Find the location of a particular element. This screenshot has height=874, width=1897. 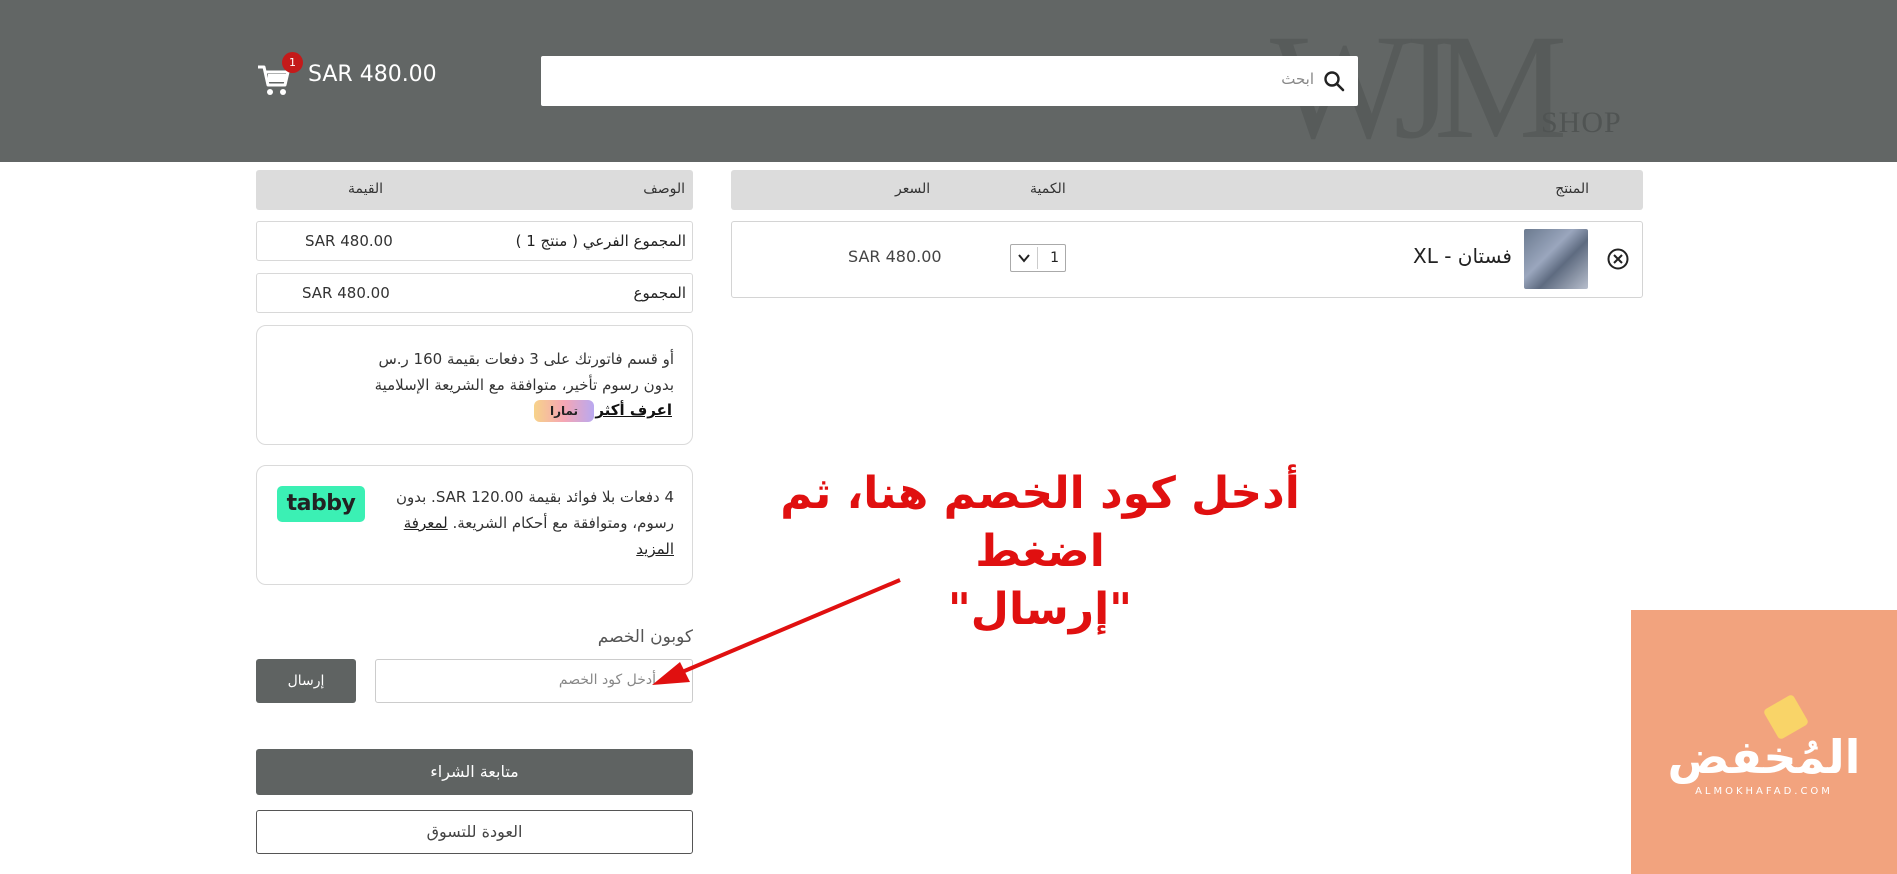

logo-shop: SHOP is located at coordinates (1581, 122).